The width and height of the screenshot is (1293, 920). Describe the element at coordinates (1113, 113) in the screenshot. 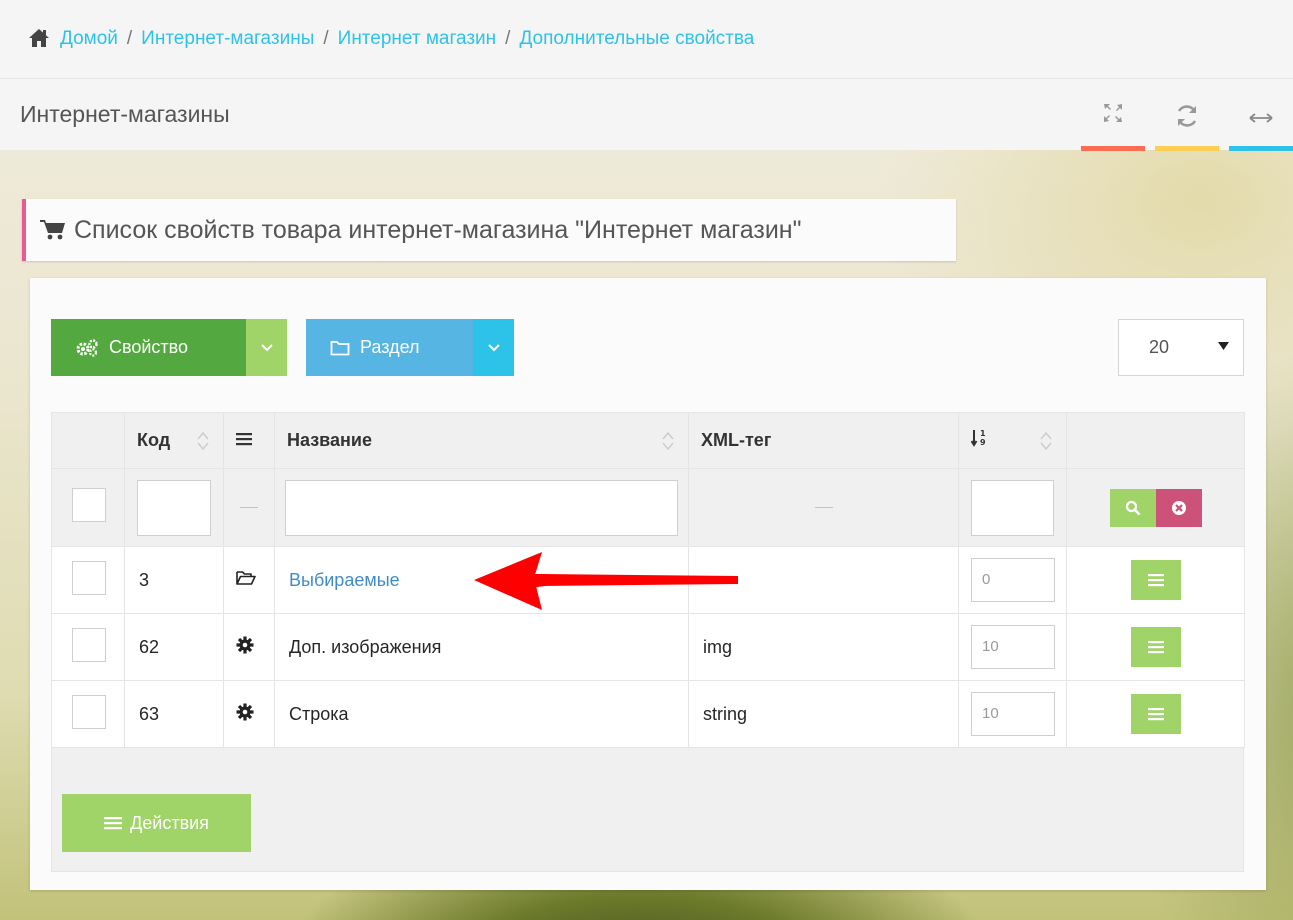

I see `expand-icon` at that location.